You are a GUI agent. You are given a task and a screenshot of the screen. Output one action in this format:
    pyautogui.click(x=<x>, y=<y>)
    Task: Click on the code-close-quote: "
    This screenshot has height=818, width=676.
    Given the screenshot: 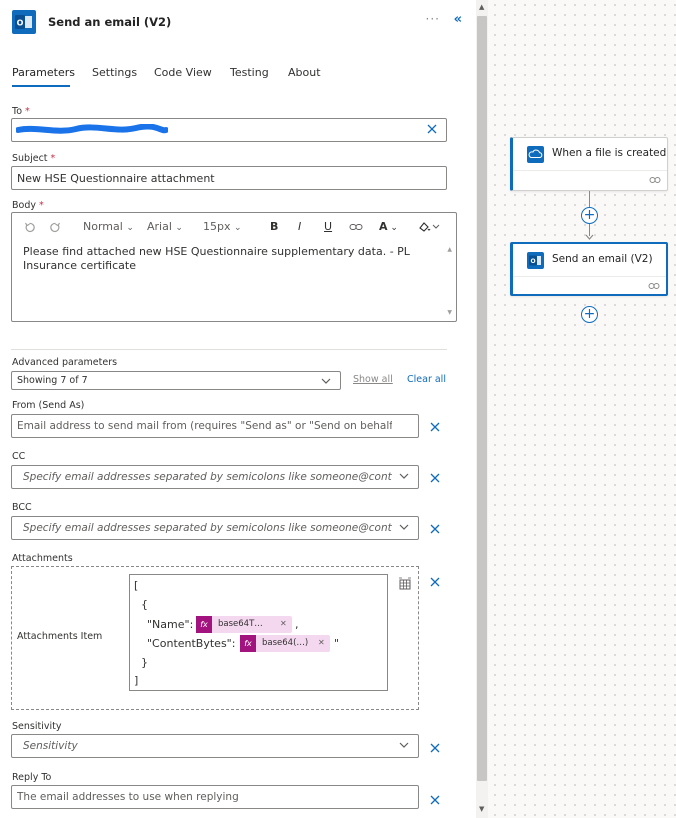 What is the action you would take?
    pyautogui.click(x=337, y=643)
    